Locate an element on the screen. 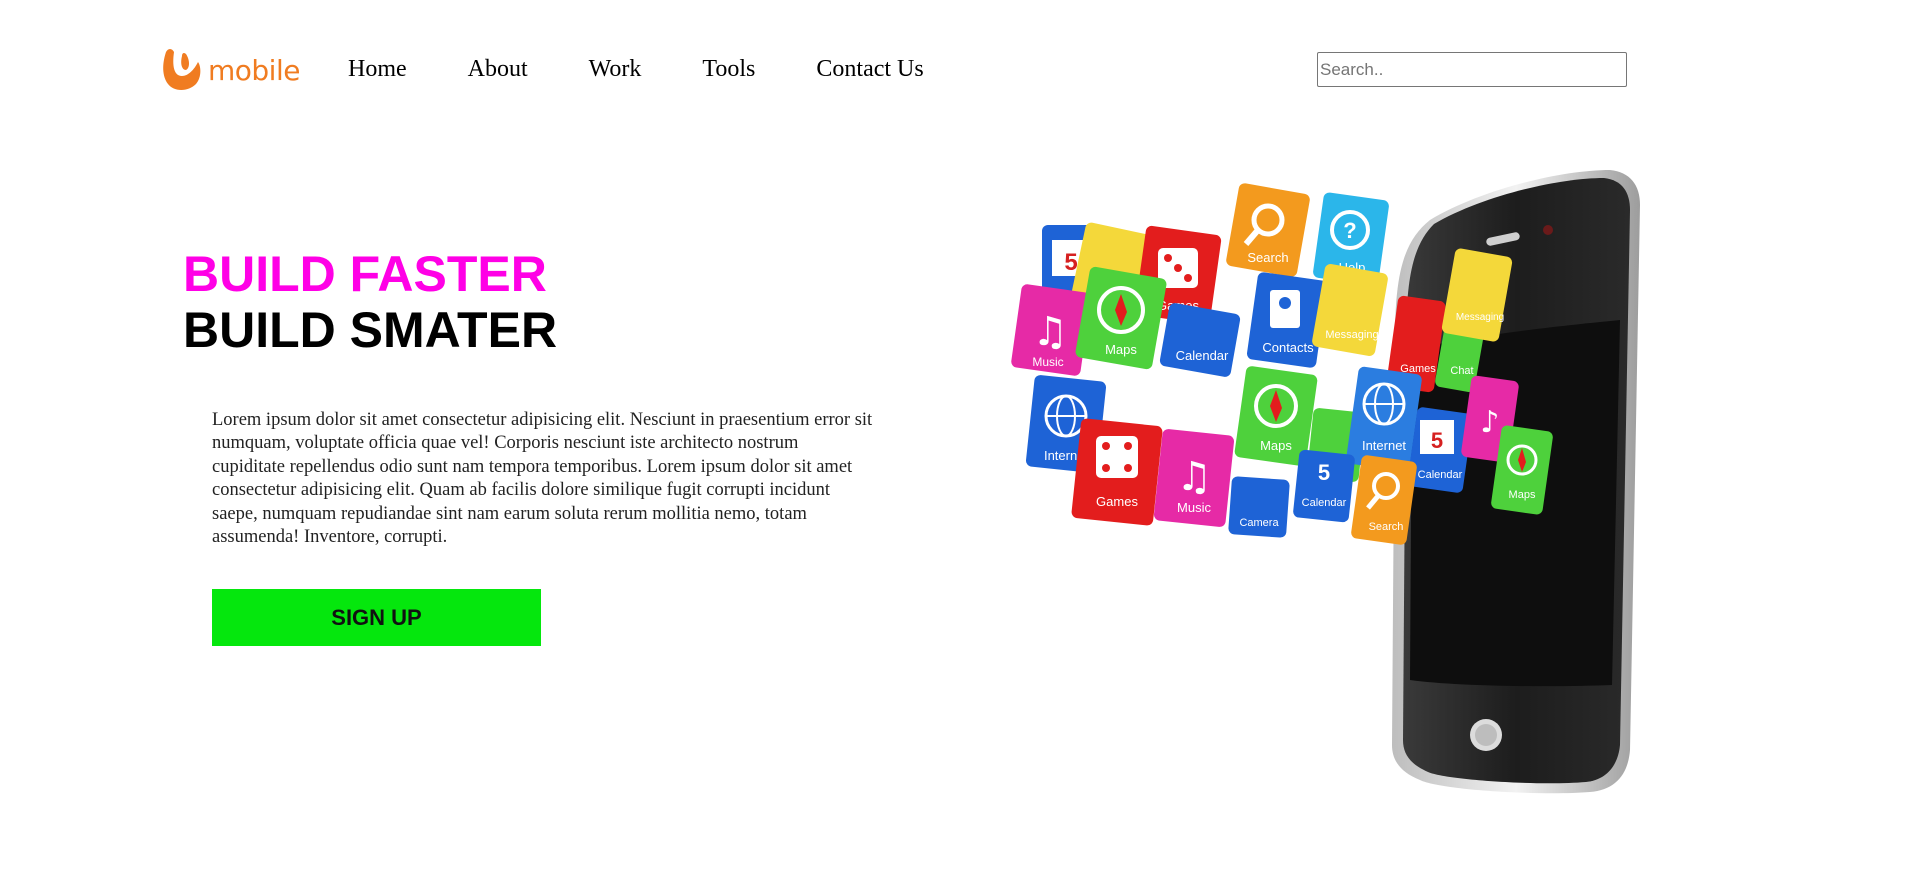 The width and height of the screenshot is (1920, 877). calendar-app-tile-icon-4: 5 Calendar is located at coordinates (1324, 486).